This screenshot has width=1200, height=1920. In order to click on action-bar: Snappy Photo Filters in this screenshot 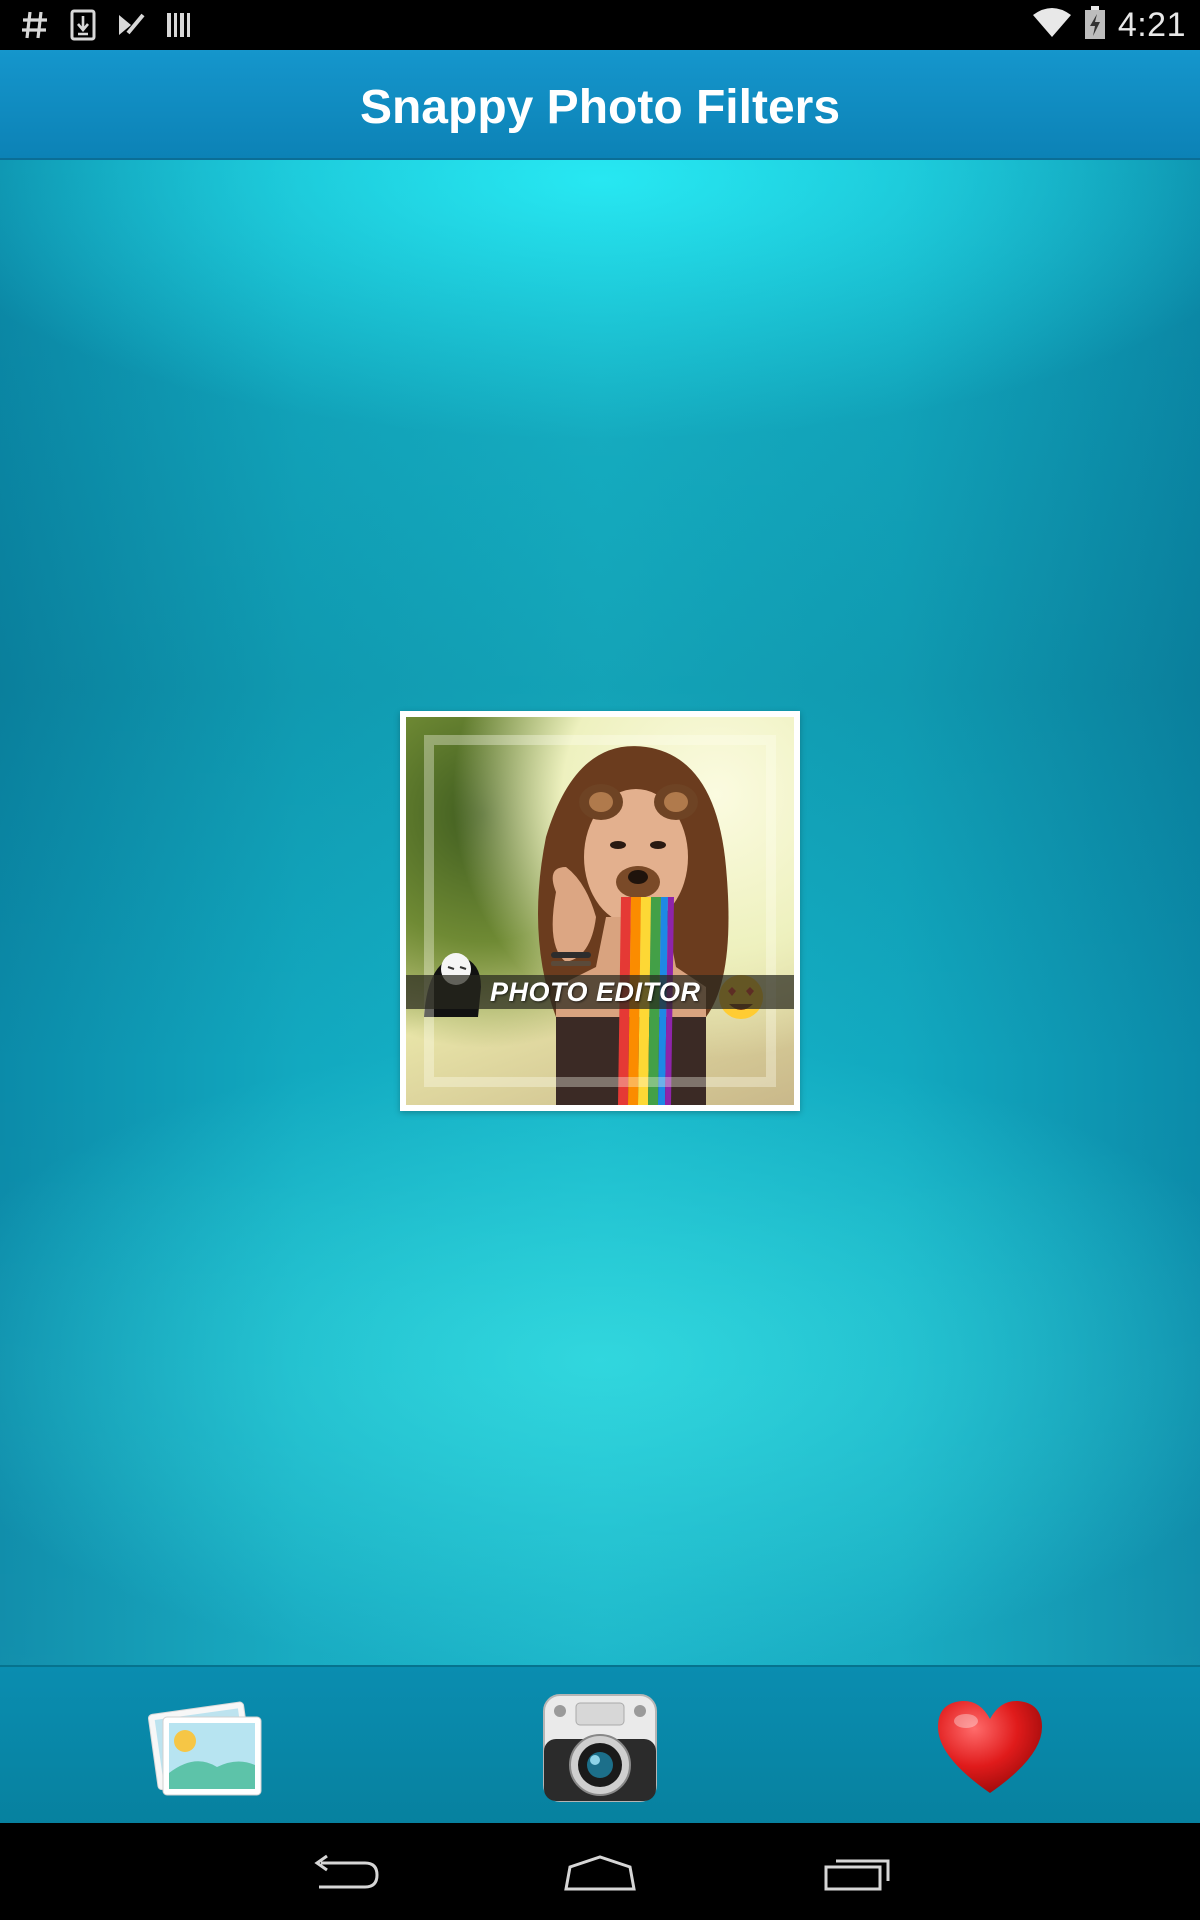, I will do `click(600, 105)`.